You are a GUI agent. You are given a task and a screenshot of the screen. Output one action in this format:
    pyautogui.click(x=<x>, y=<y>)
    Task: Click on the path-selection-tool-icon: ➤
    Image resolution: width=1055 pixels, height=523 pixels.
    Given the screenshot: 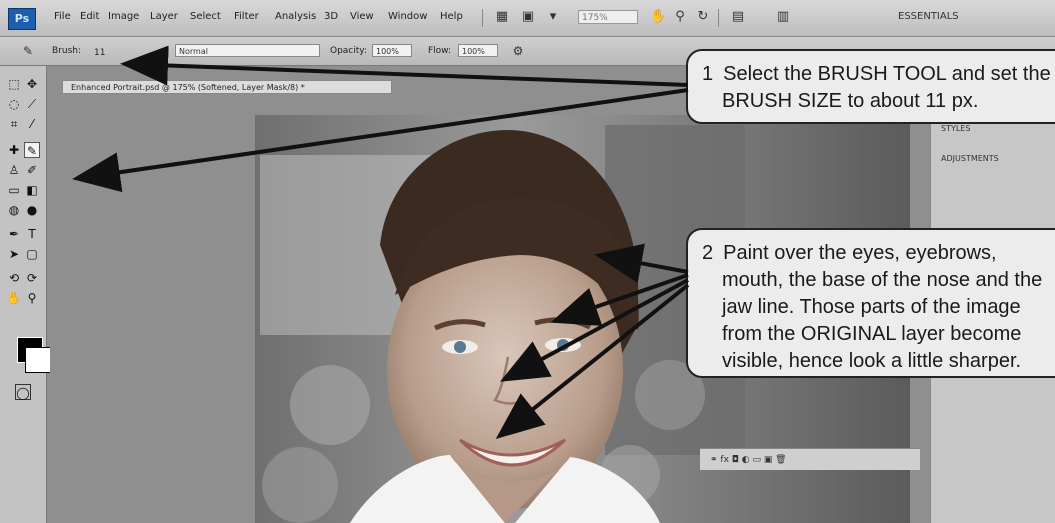 What is the action you would take?
    pyautogui.click(x=14, y=254)
    